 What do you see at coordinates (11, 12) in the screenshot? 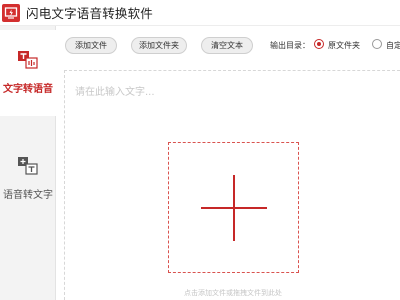
I see `lightning-logo-icon` at bounding box center [11, 12].